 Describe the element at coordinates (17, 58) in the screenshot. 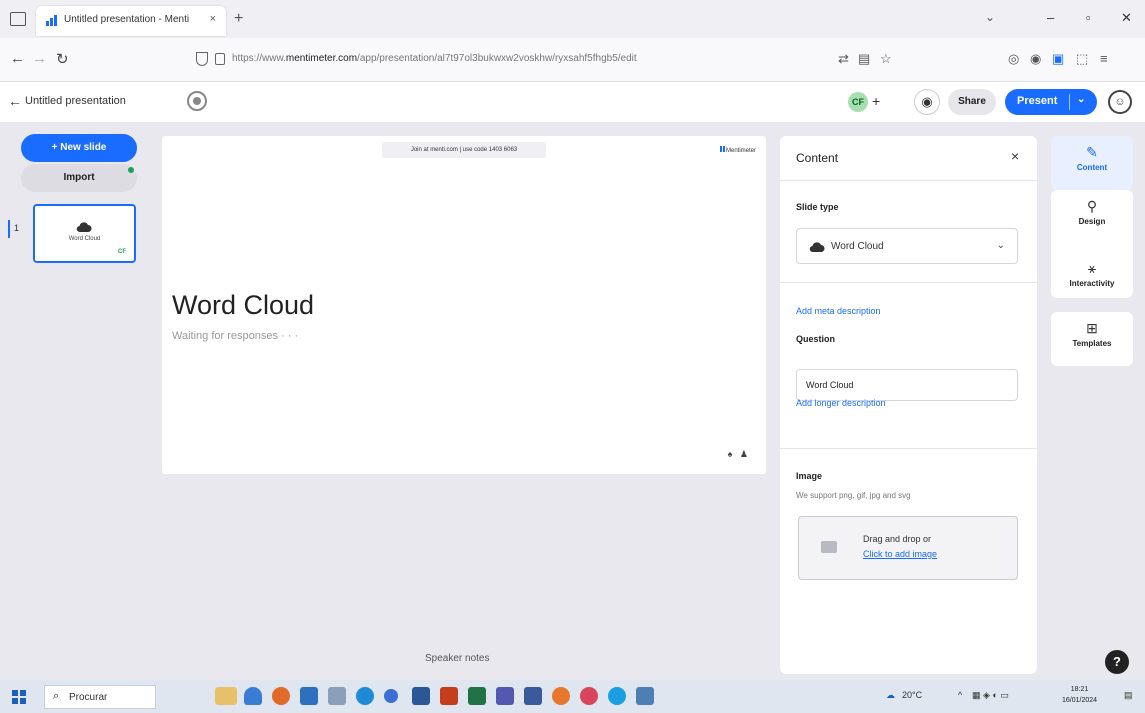

I see `back-icon: ←` at that location.